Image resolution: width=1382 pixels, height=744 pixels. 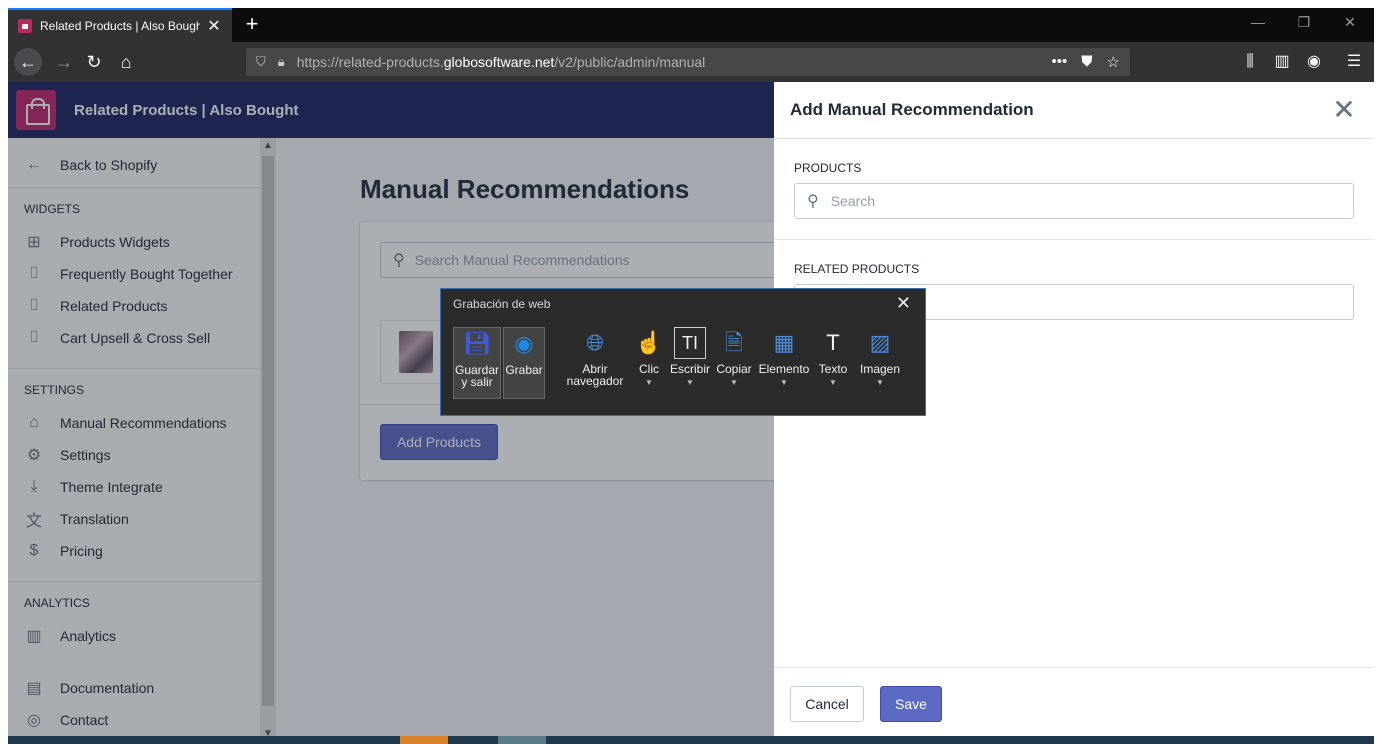 I want to click on account-icon: ◉, so click(x=1314, y=62).